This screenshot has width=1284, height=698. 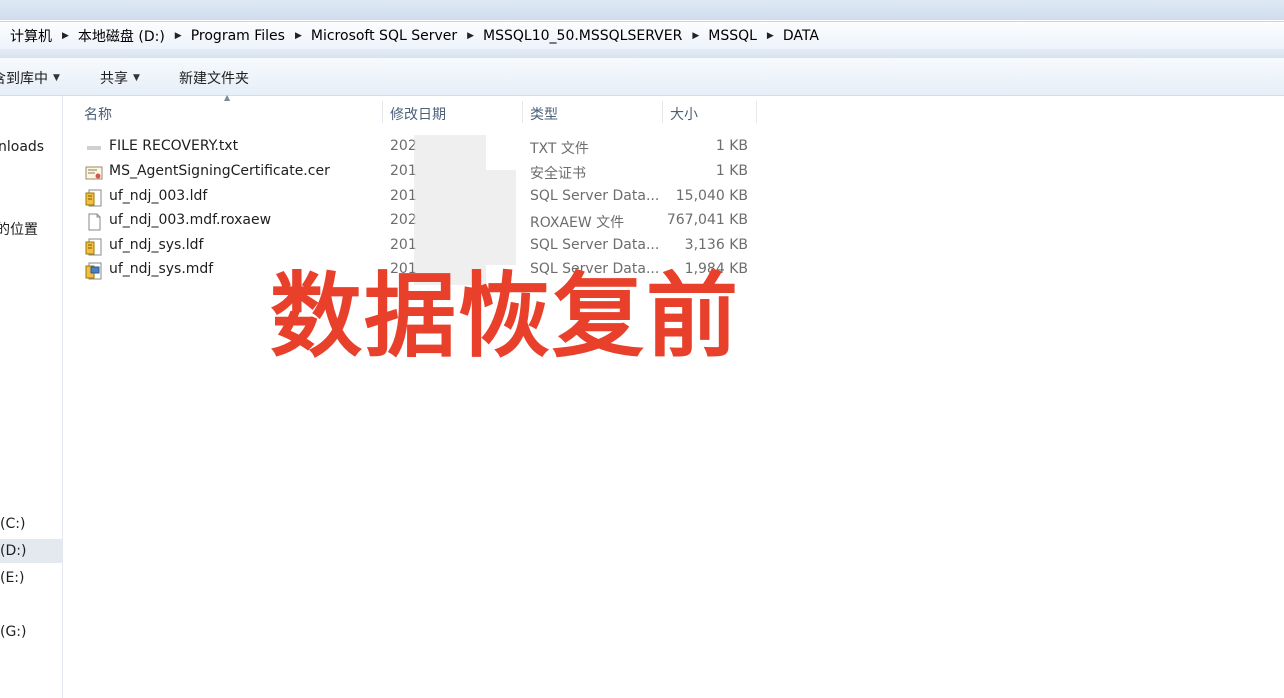 I want to click on file-name: uf_ndj_003.mdf.roxaew, so click(x=190, y=220).